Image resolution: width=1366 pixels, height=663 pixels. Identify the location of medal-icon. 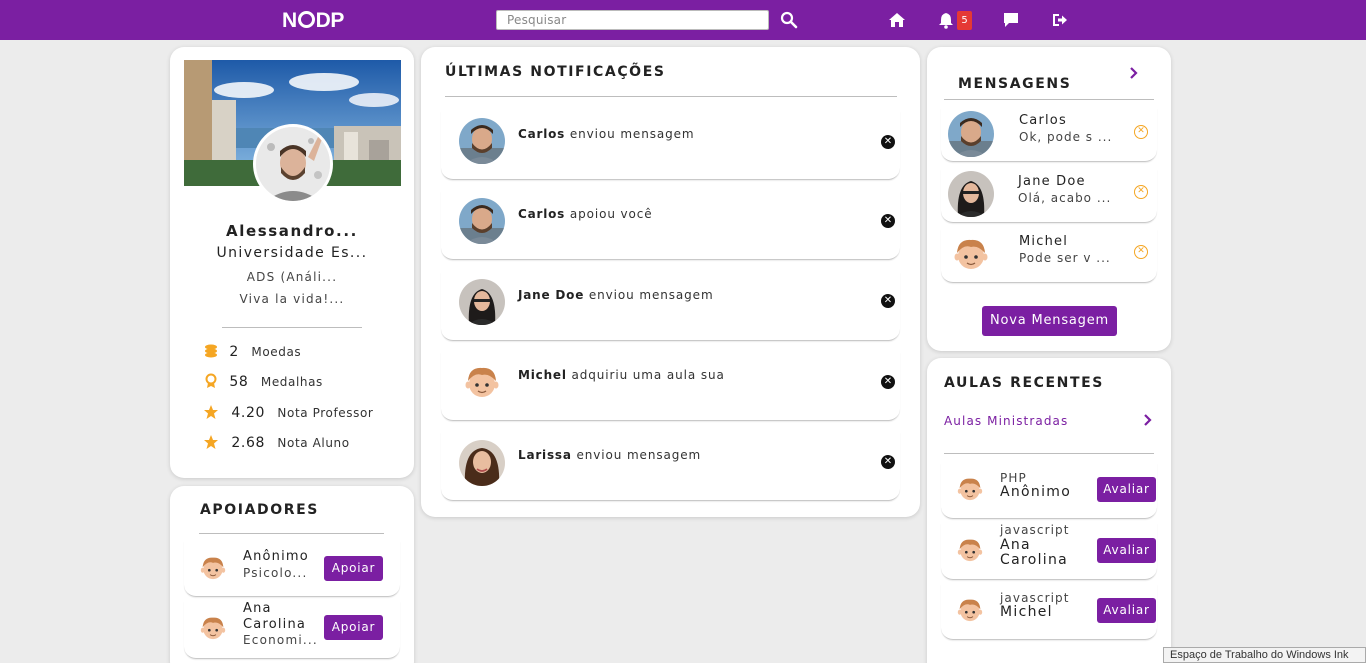
(211, 380).